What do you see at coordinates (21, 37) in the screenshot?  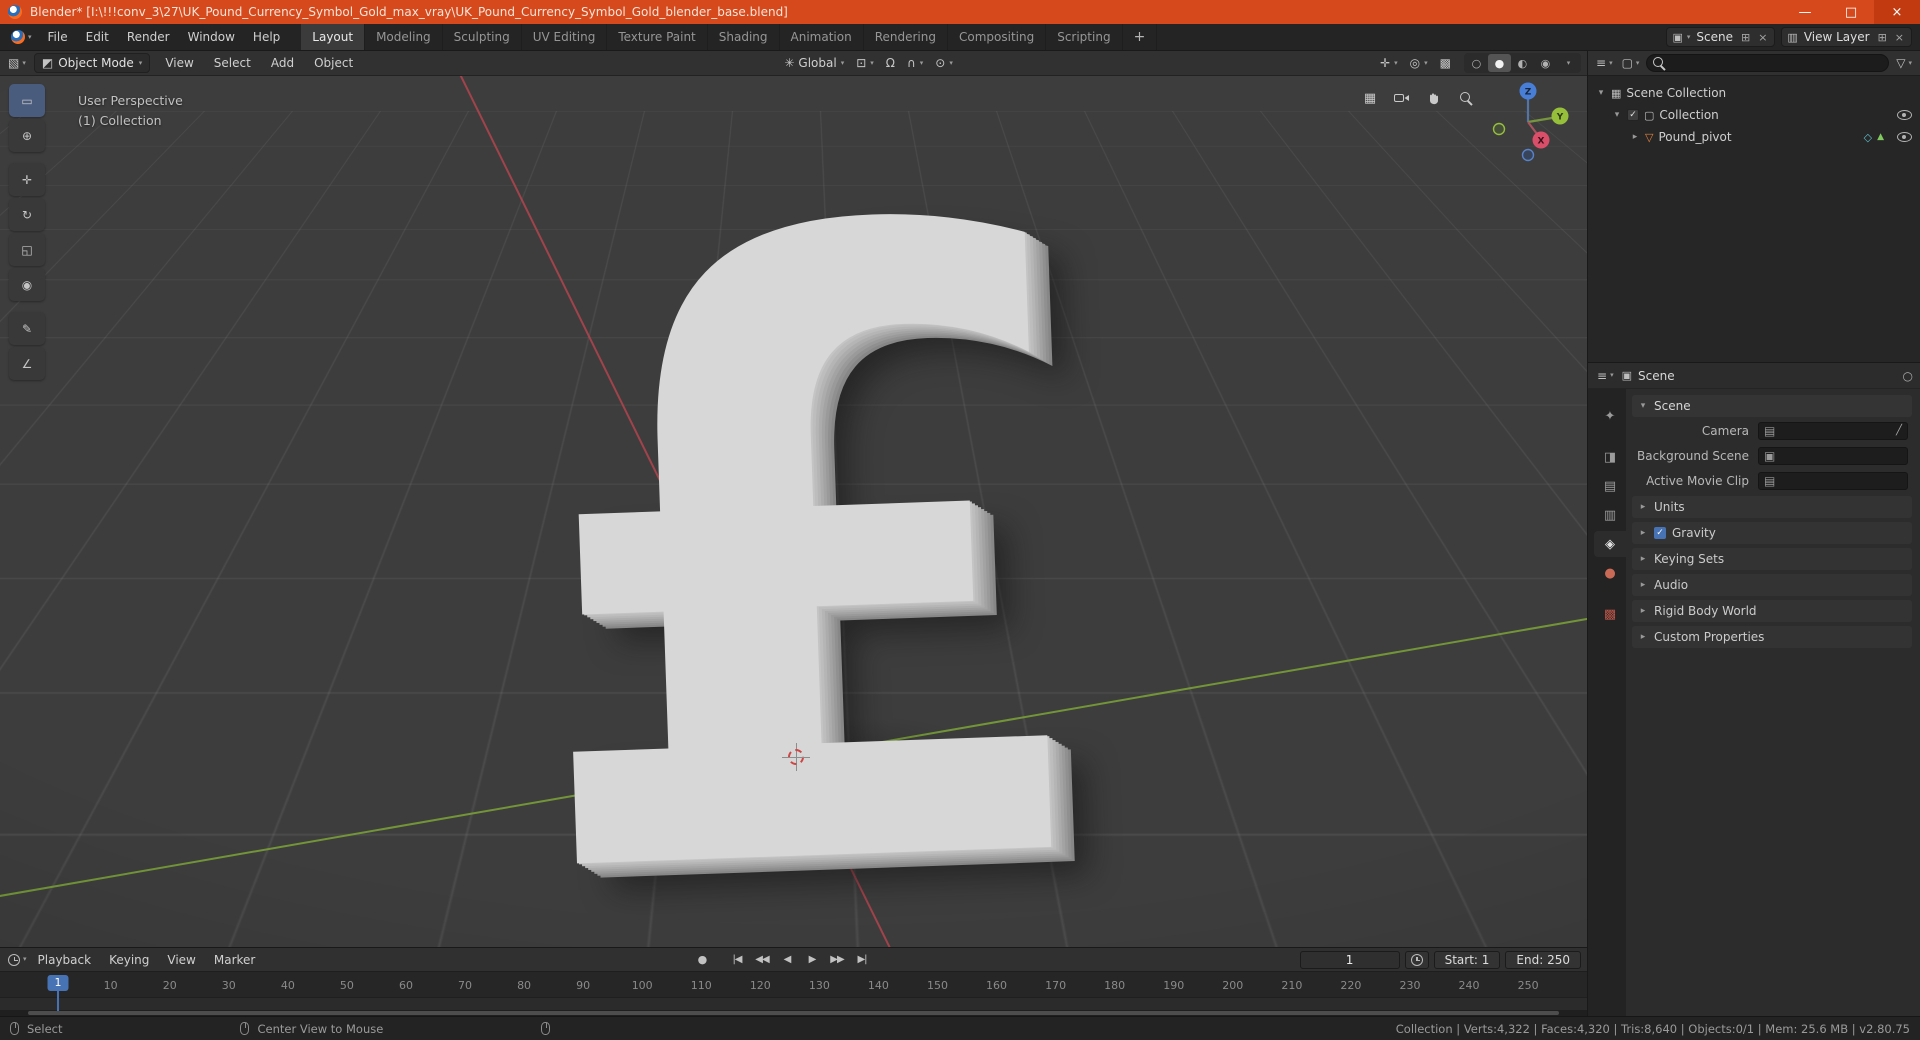 I see `blender-app-menu-button: ▾` at bounding box center [21, 37].